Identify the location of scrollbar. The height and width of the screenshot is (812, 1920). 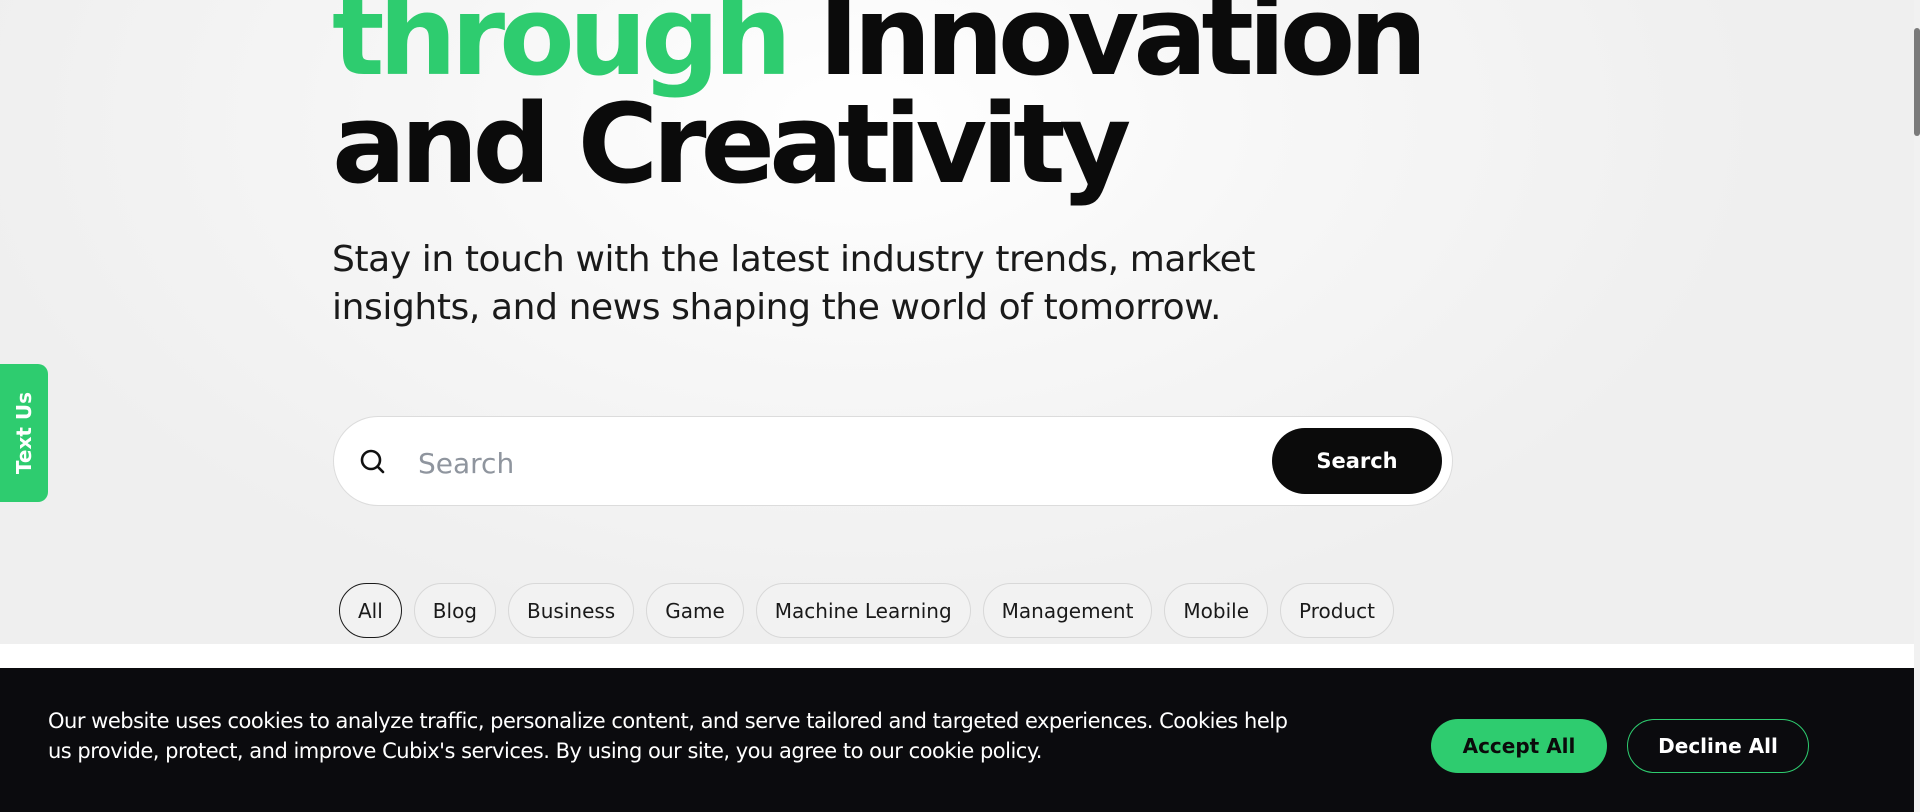
(1917, 406).